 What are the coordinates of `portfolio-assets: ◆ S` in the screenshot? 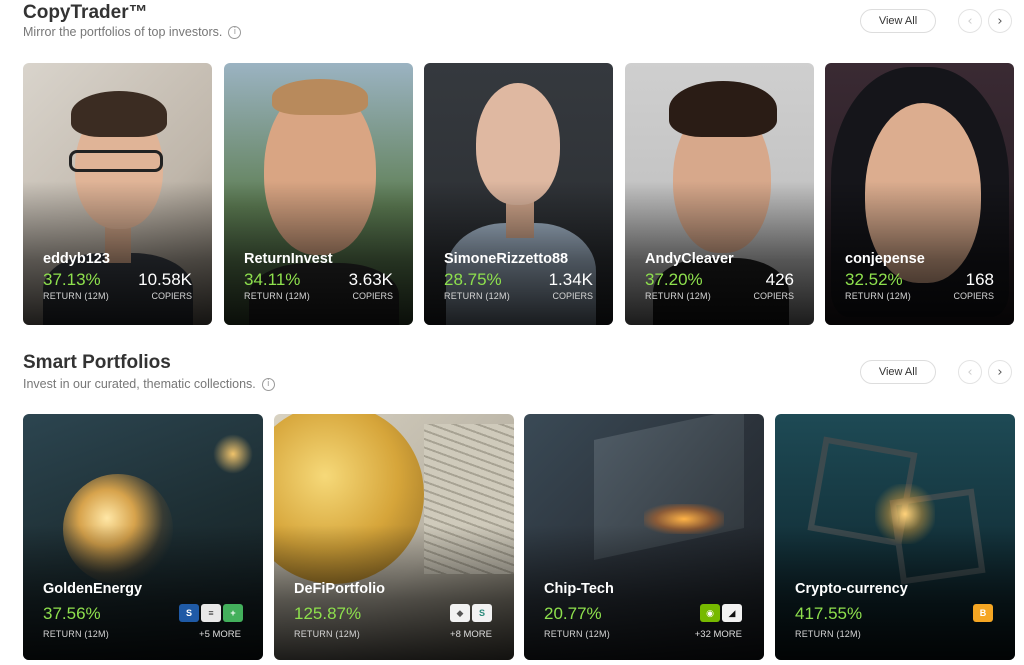 It's located at (471, 613).